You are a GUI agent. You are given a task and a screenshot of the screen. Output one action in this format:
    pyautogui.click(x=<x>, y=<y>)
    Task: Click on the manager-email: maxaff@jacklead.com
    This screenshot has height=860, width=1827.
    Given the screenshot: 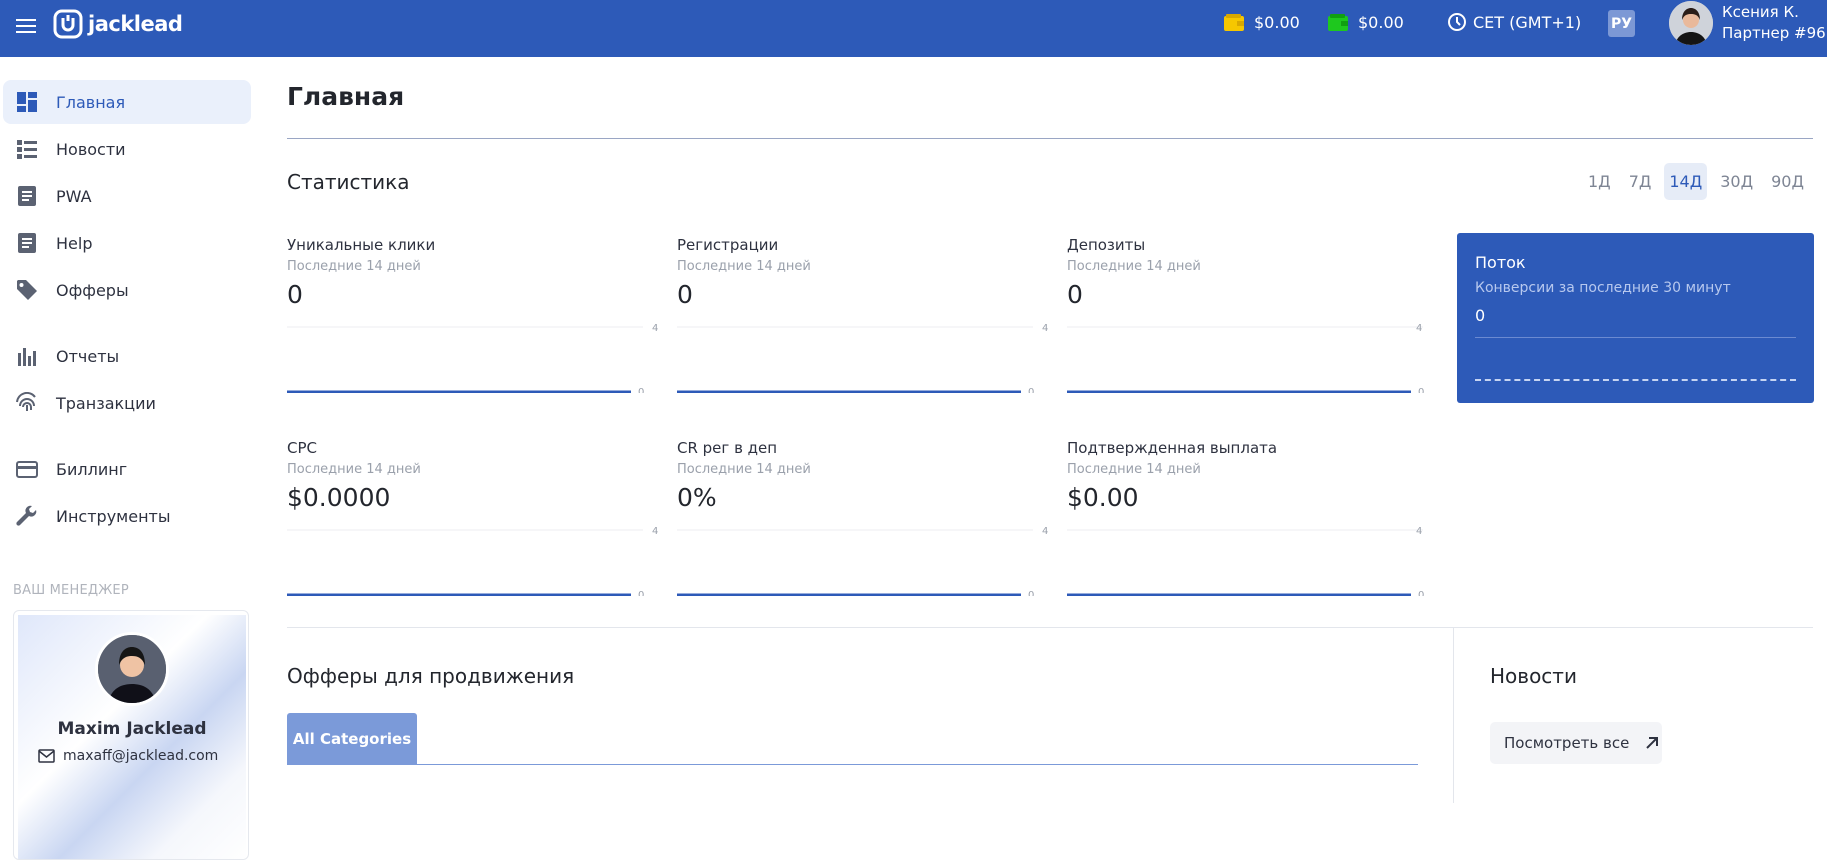 What is the action you would take?
    pyautogui.click(x=128, y=756)
    